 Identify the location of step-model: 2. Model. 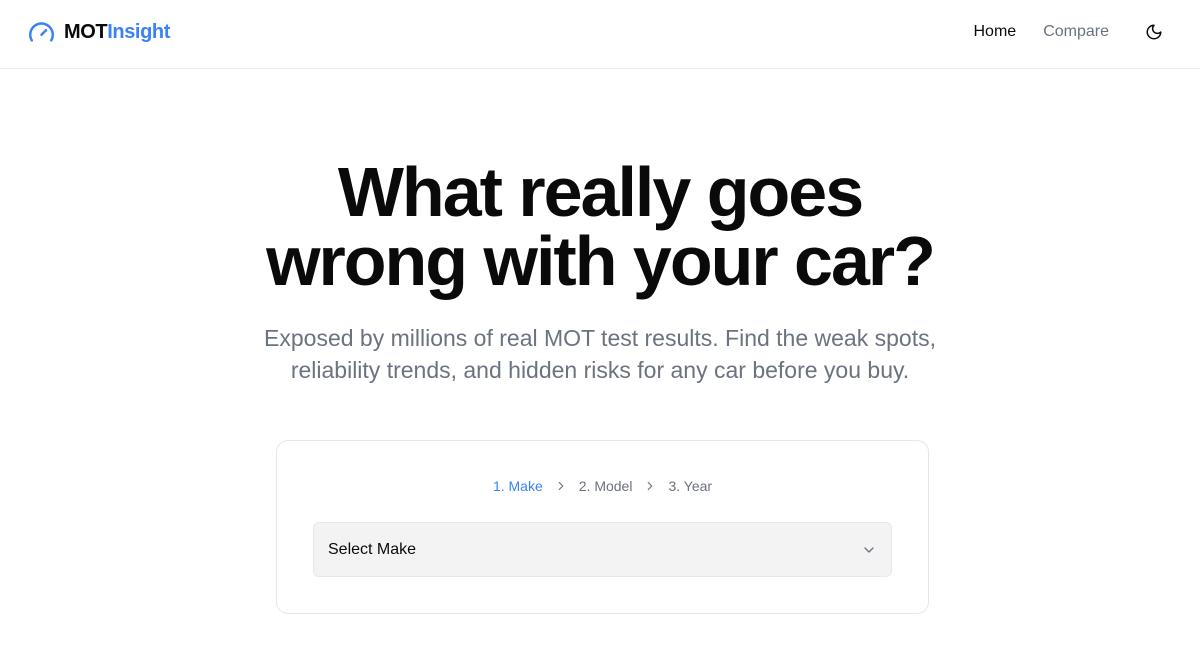
(605, 486).